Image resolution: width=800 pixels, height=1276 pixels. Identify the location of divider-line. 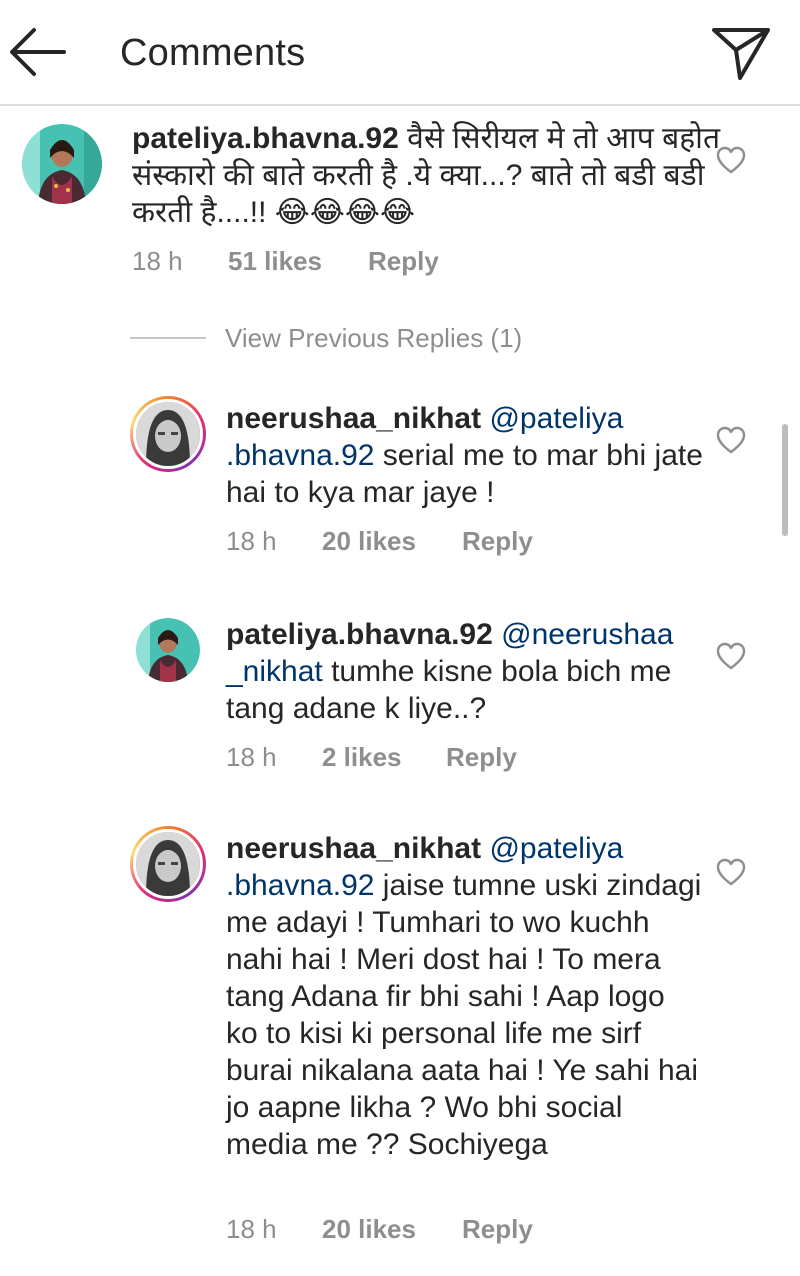
(168, 338).